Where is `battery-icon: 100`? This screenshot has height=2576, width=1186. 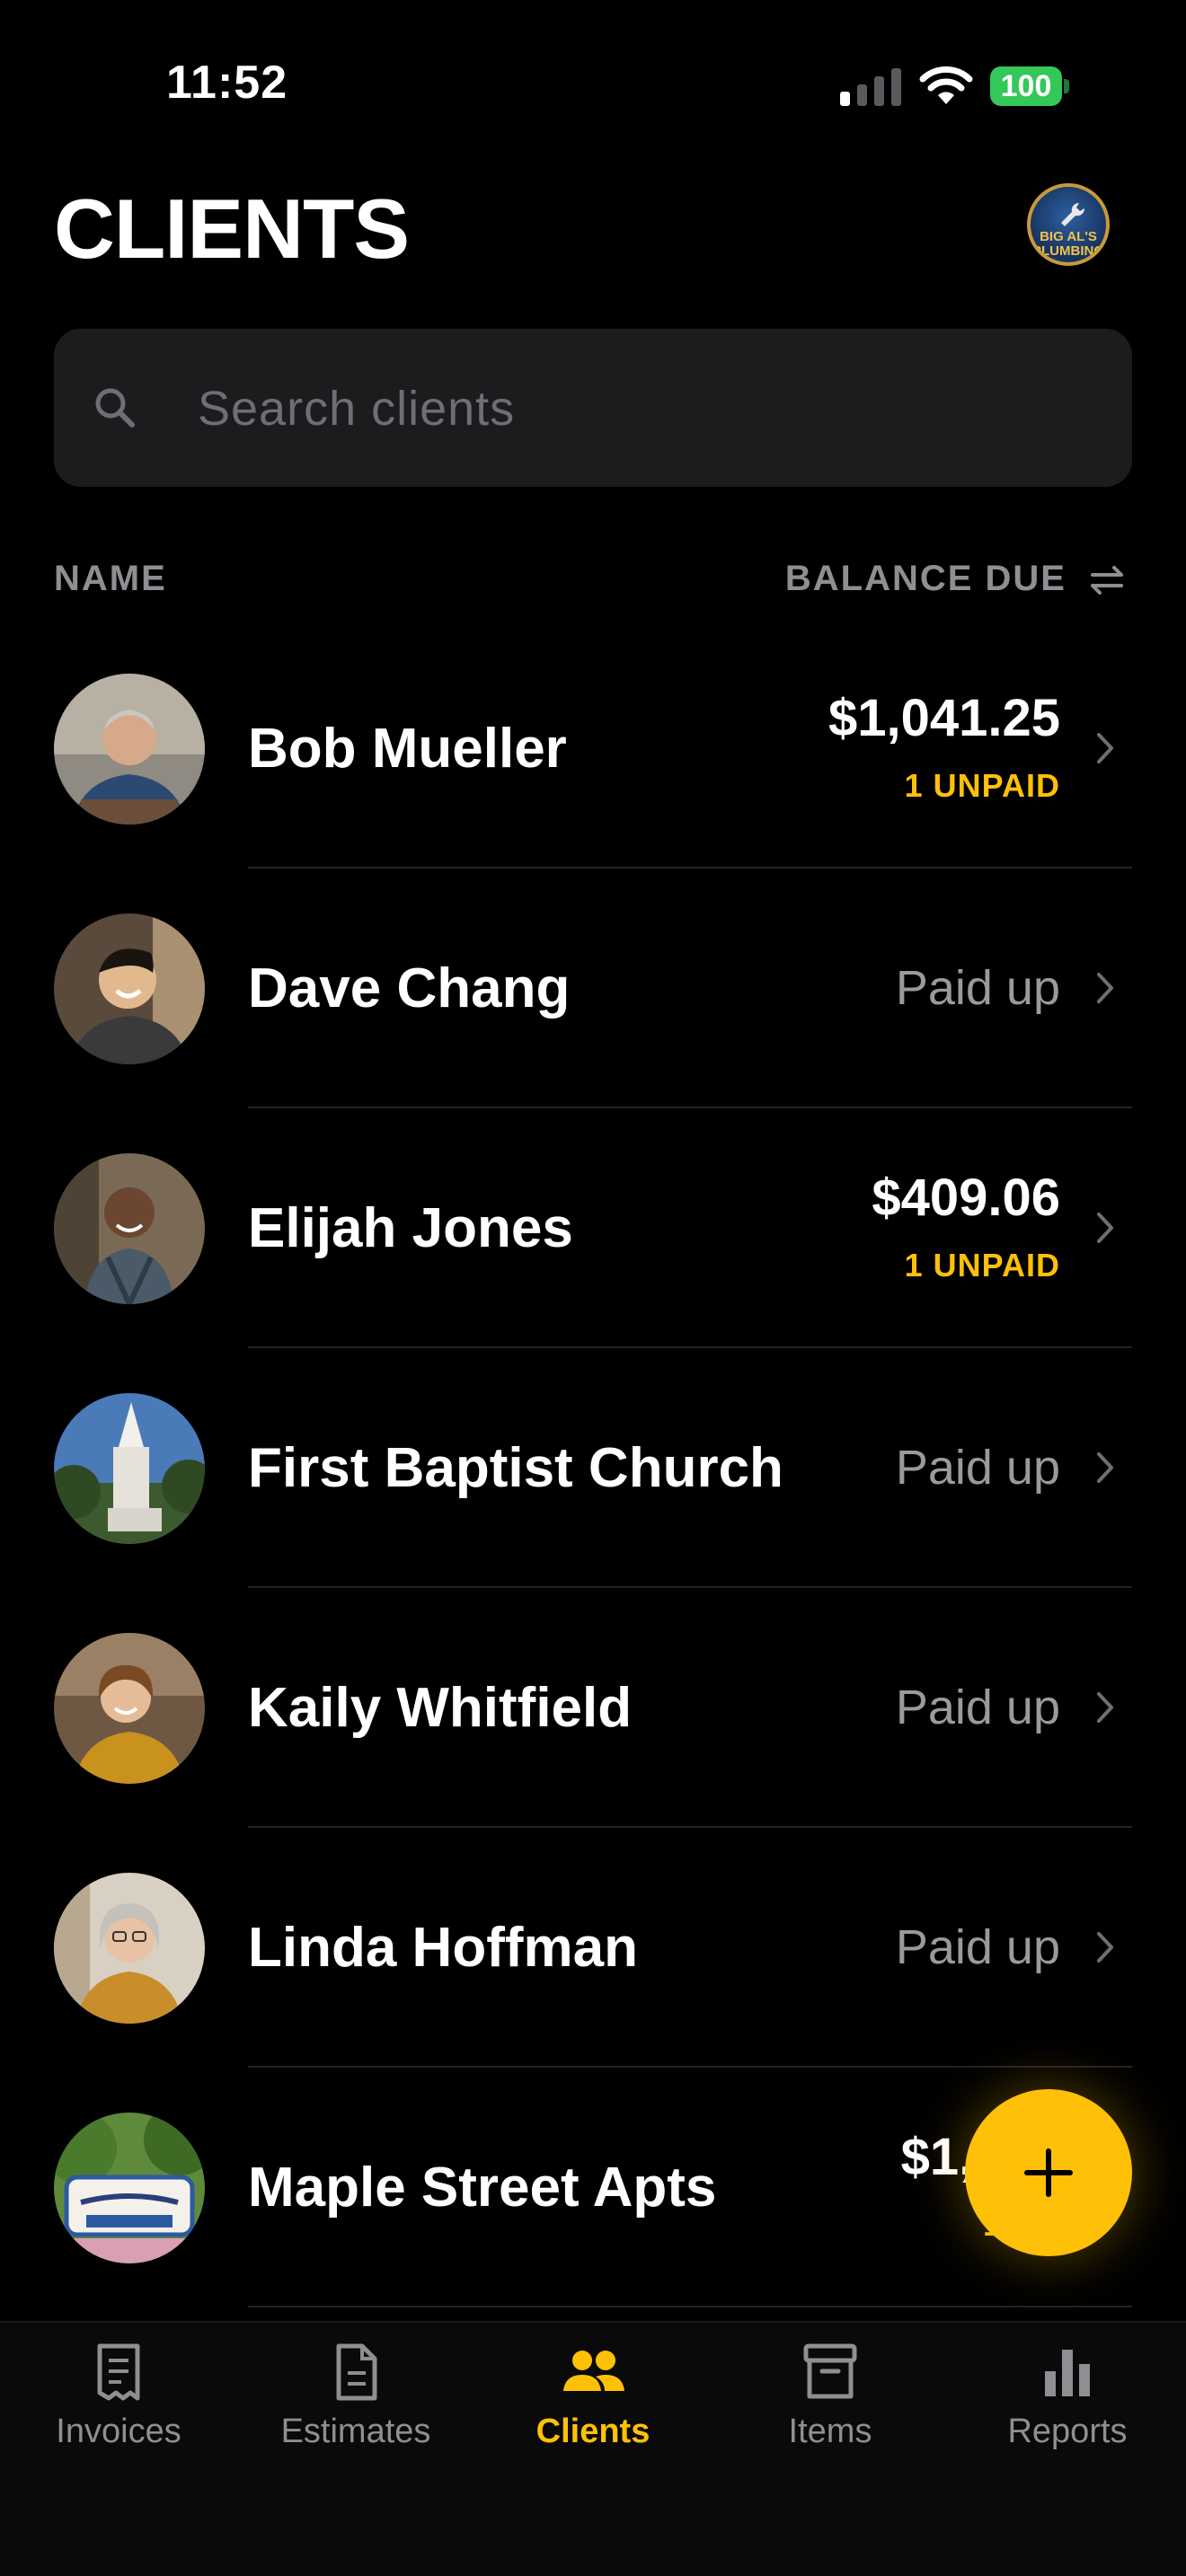
battery-icon: 100 is located at coordinates (1029, 86).